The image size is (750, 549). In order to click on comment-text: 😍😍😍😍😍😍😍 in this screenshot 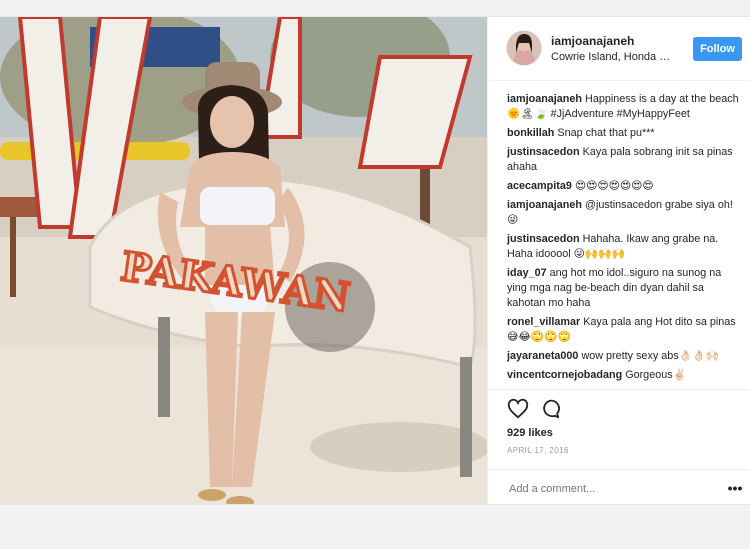, I will do `click(614, 186)`.